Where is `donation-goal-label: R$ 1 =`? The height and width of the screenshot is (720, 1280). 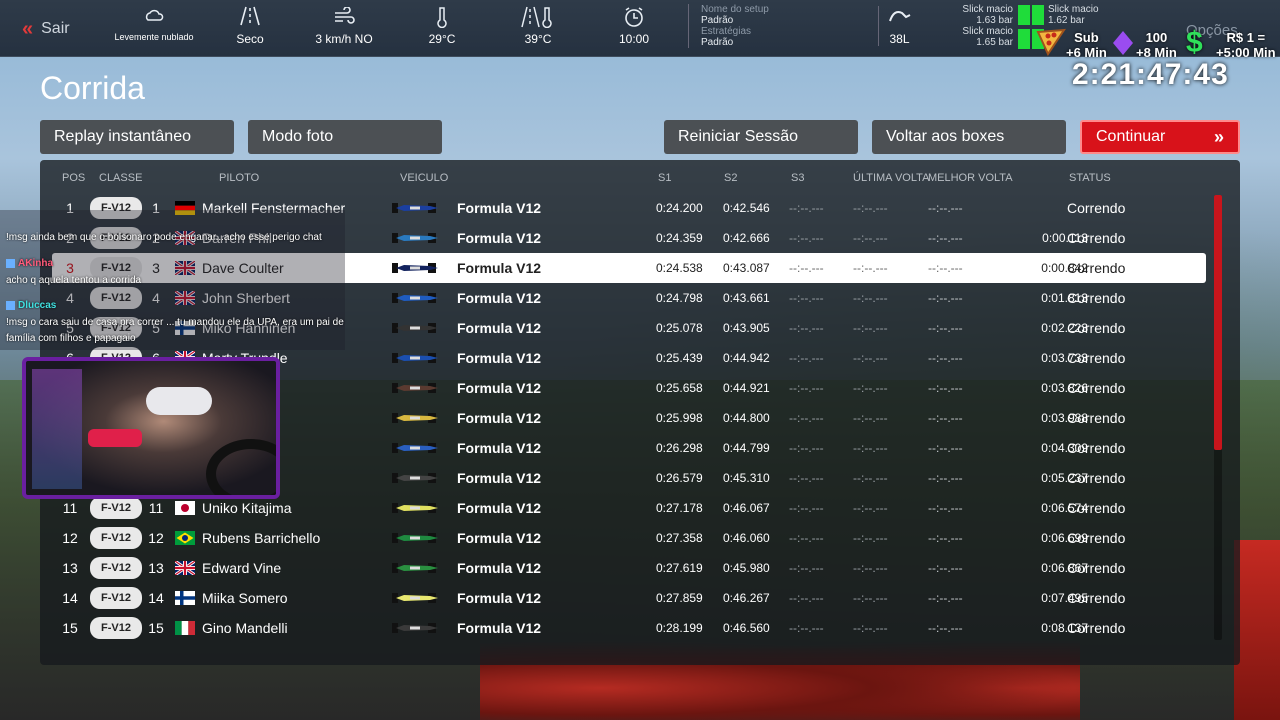 donation-goal-label: R$ 1 = is located at coordinates (1246, 37).